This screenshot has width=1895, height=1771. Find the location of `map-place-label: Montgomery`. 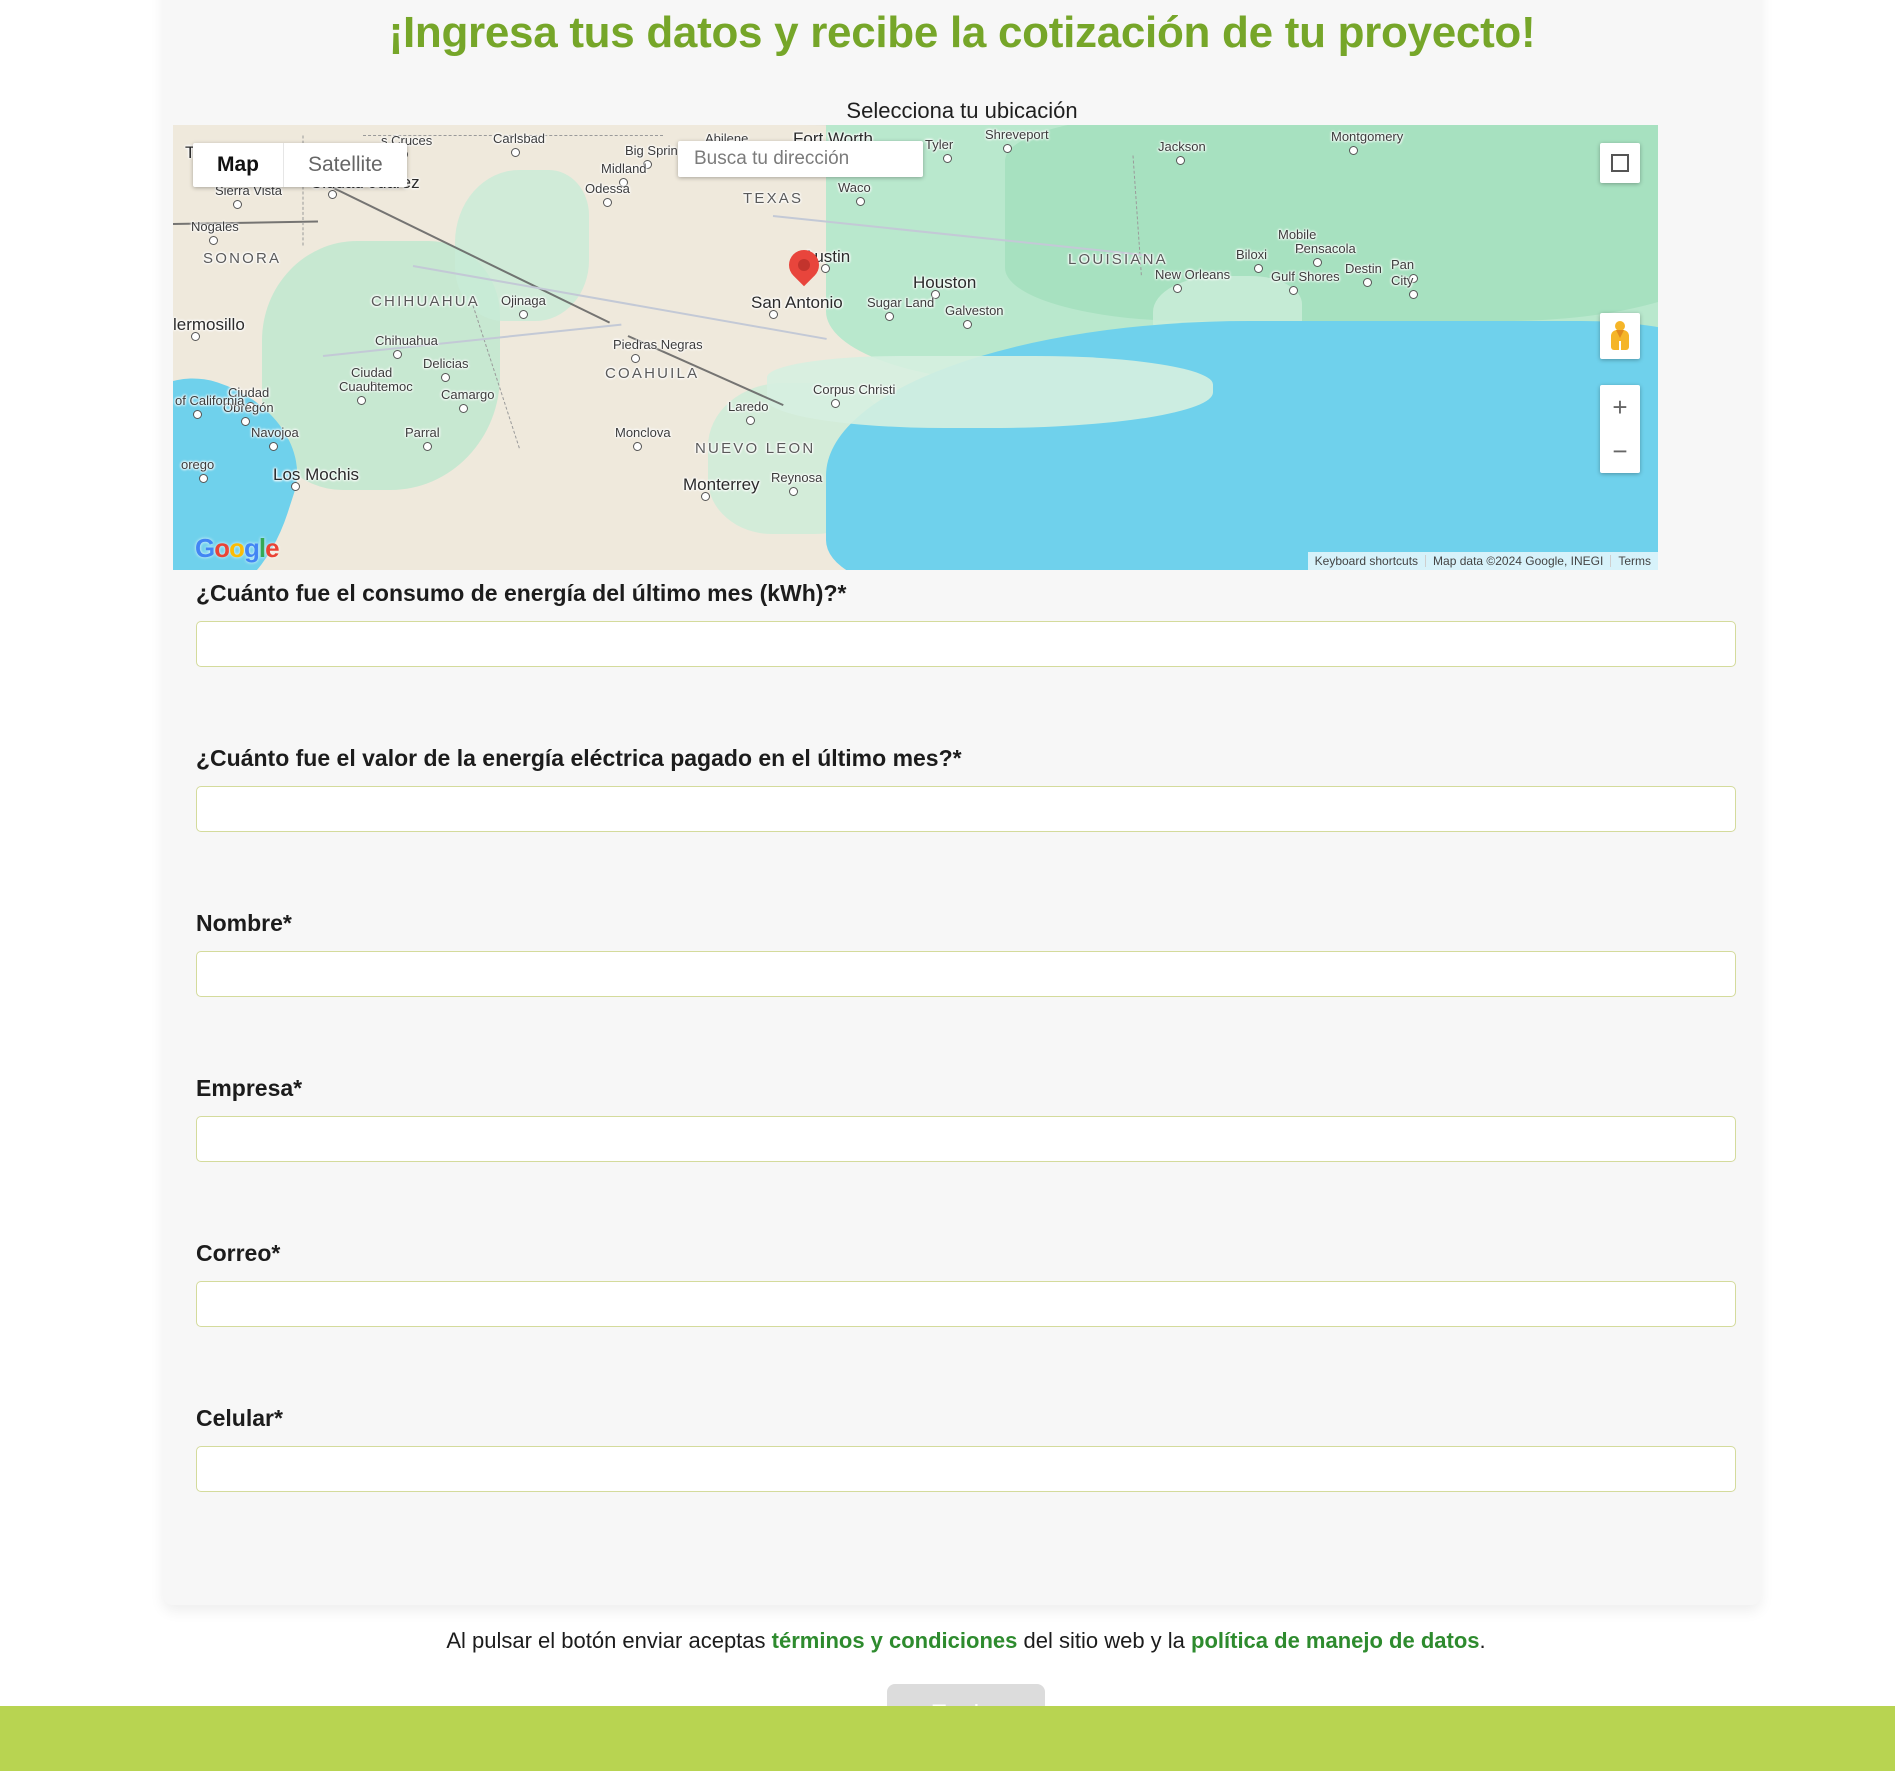

map-place-label: Montgomery is located at coordinates (1367, 136).